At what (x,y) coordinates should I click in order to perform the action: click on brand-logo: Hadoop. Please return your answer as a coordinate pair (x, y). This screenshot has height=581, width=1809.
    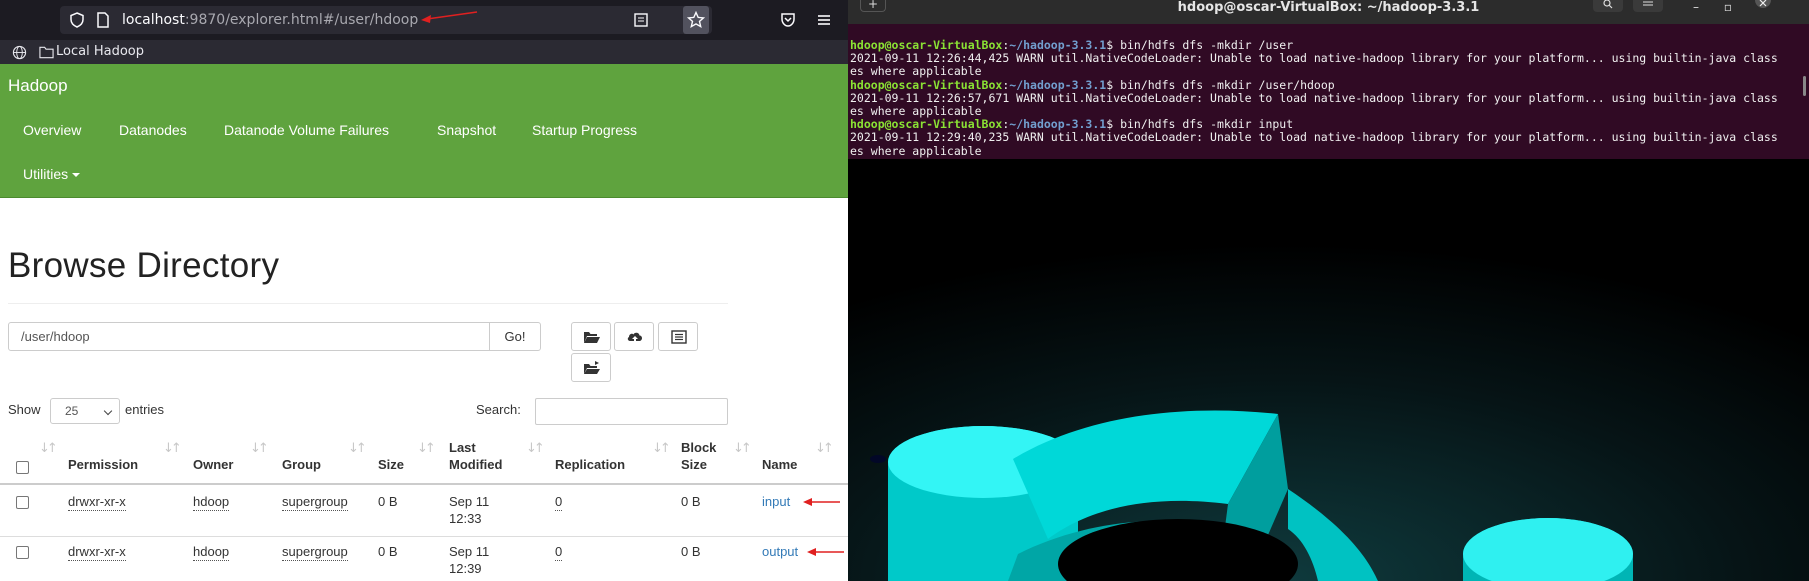
    Looking at the image, I should click on (38, 86).